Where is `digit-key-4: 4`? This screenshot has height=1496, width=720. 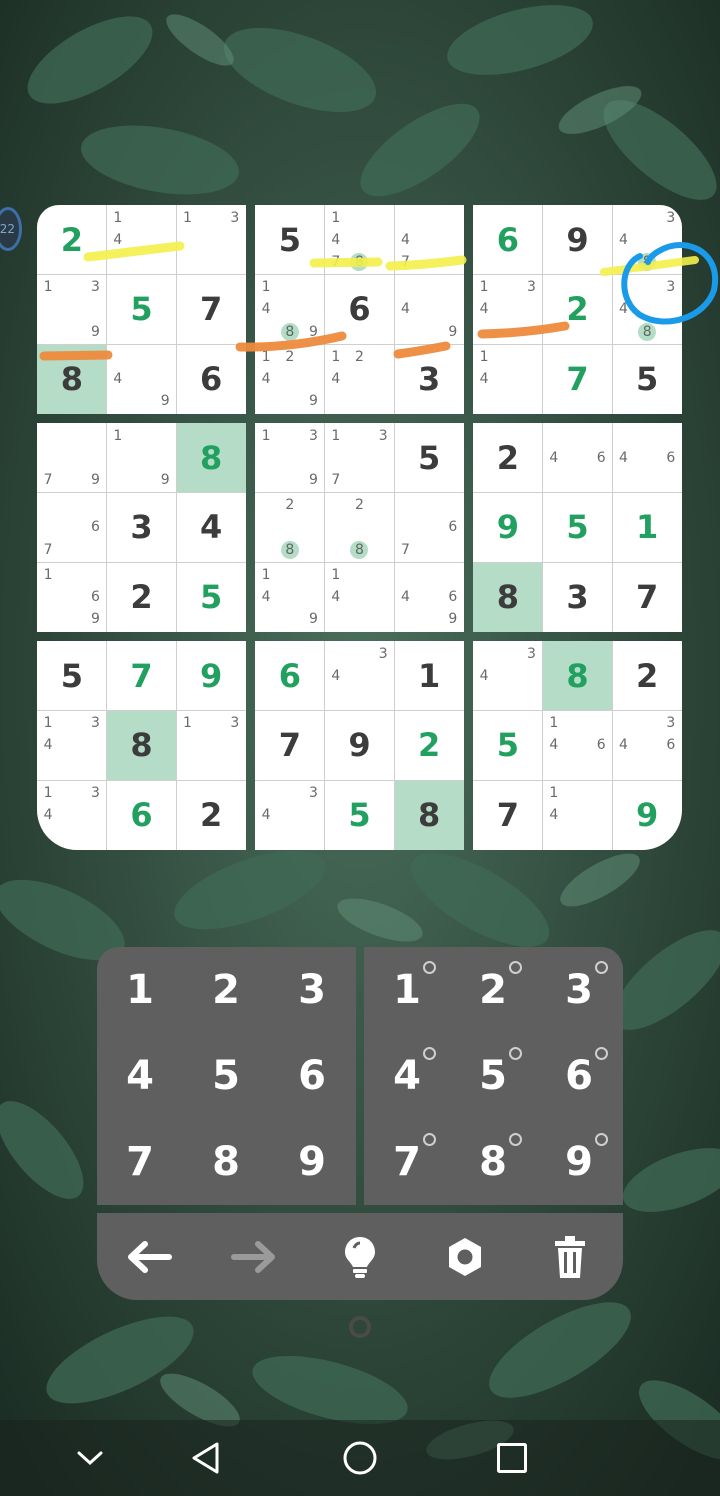 digit-key-4: 4 is located at coordinates (140, 1076).